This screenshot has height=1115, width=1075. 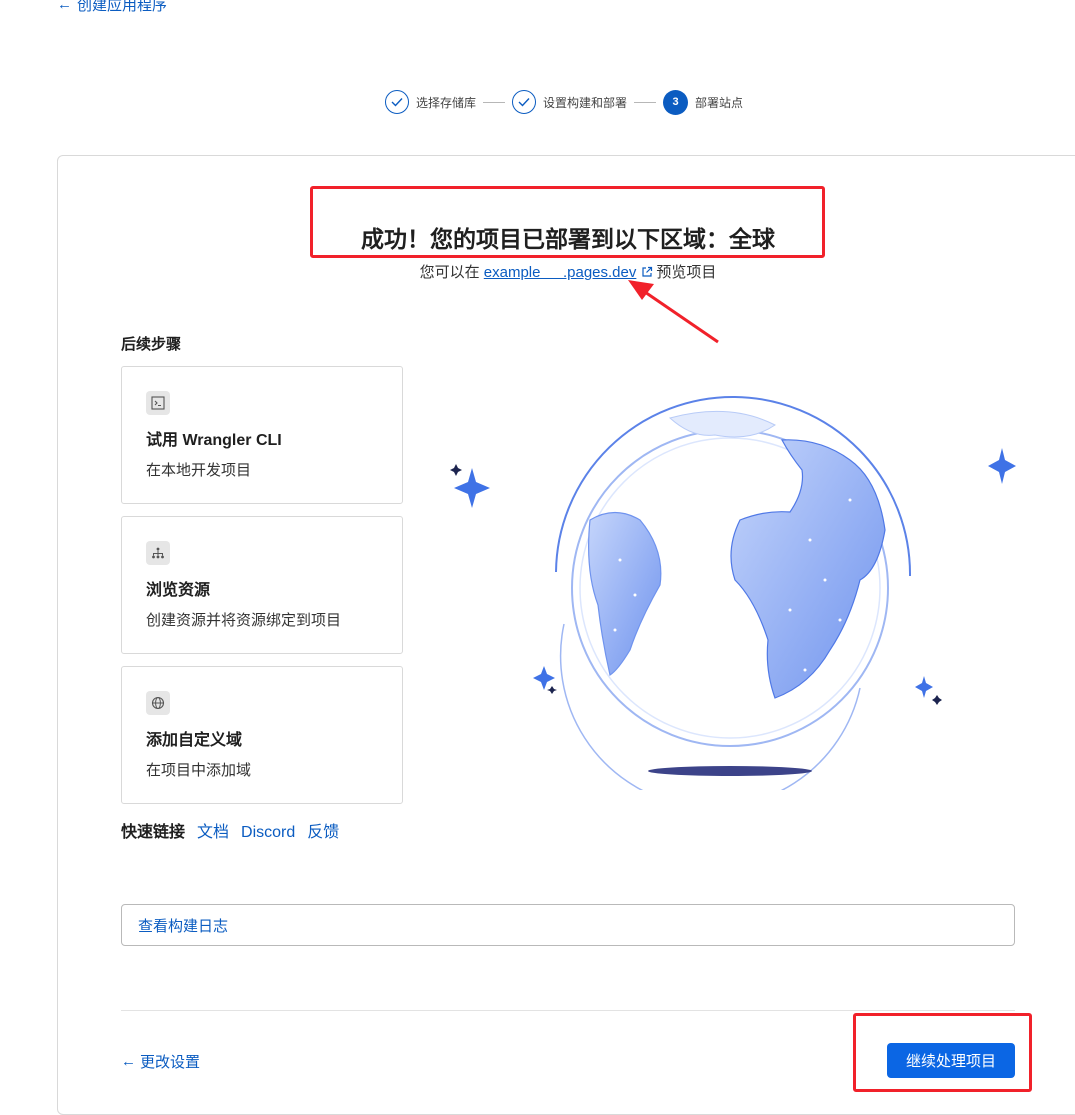 I want to click on step-build-settings: 设置构建和部署, so click(x=569, y=102).